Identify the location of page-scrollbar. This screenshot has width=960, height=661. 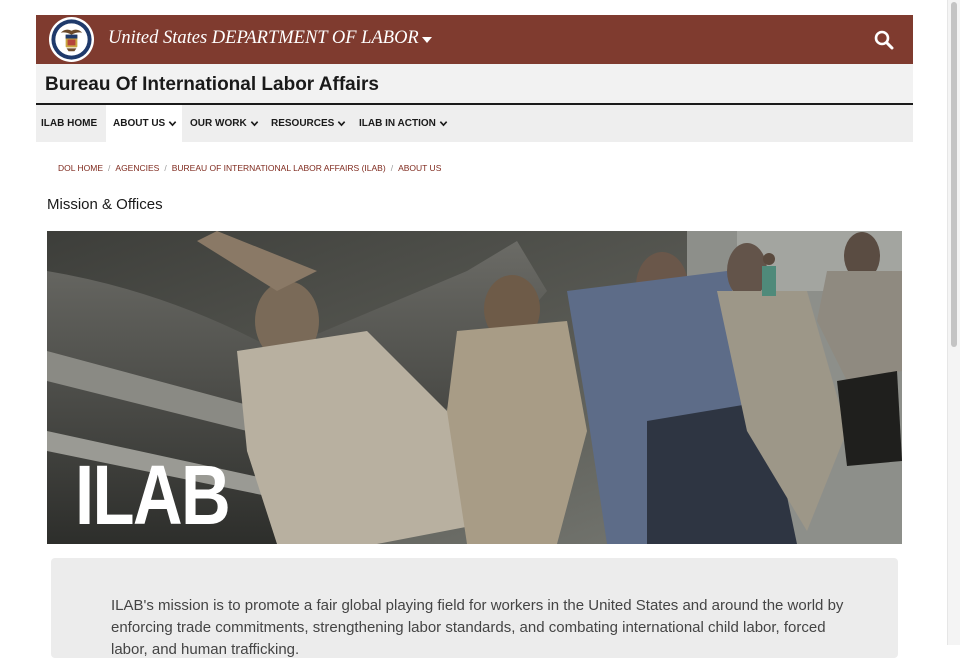
(953, 322).